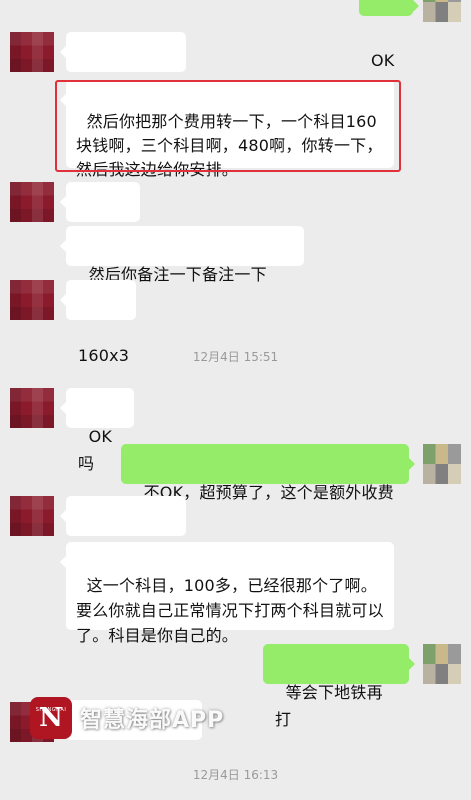 The height and width of the screenshot is (800, 471). Describe the element at coordinates (389, 35) in the screenshot. I see `outgoing-bubble-ok: OK` at that location.